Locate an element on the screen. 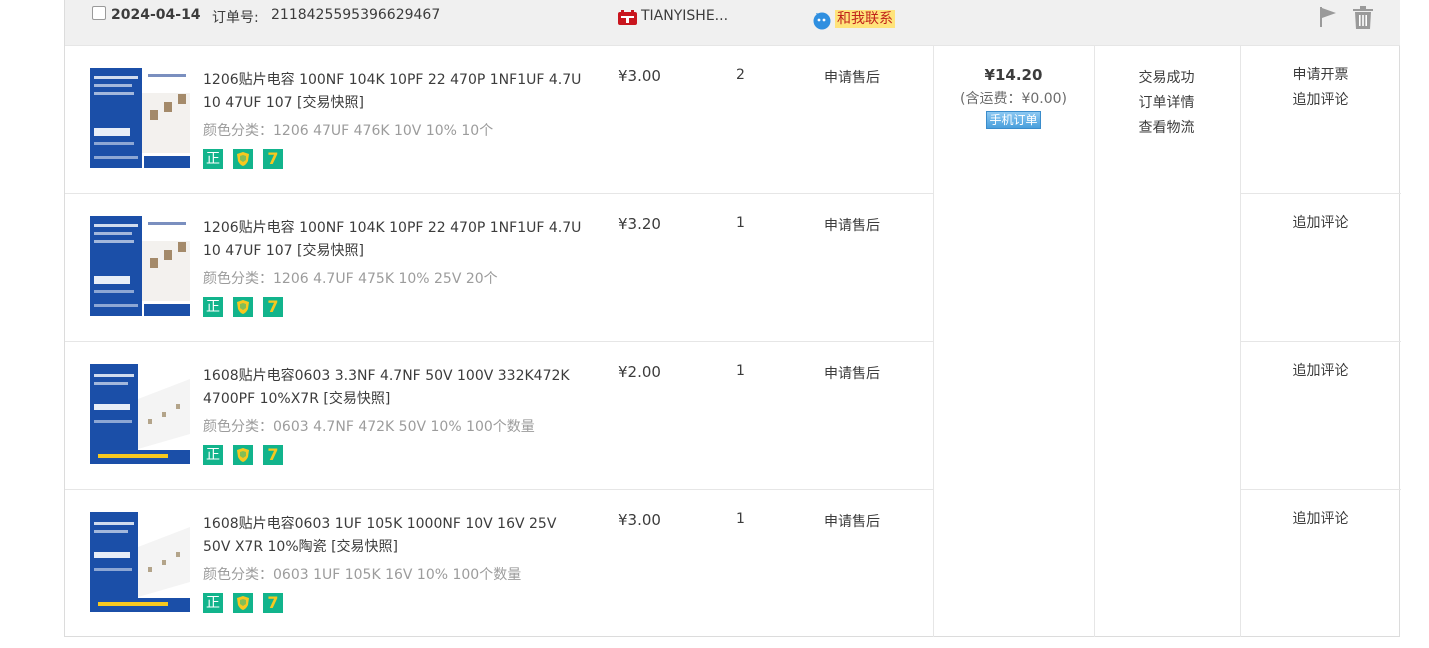 The height and width of the screenshot is (648, 1429). item-quantity: 2 is located at coordinates (740, 75).